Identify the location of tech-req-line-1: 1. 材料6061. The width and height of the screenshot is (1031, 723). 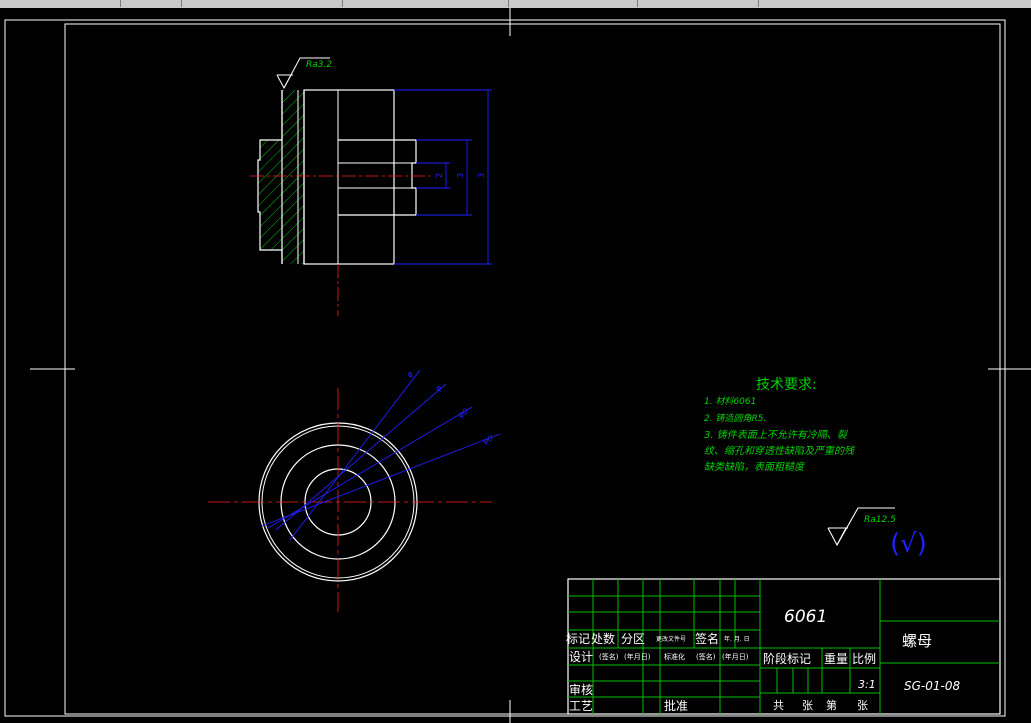
(730, 401).